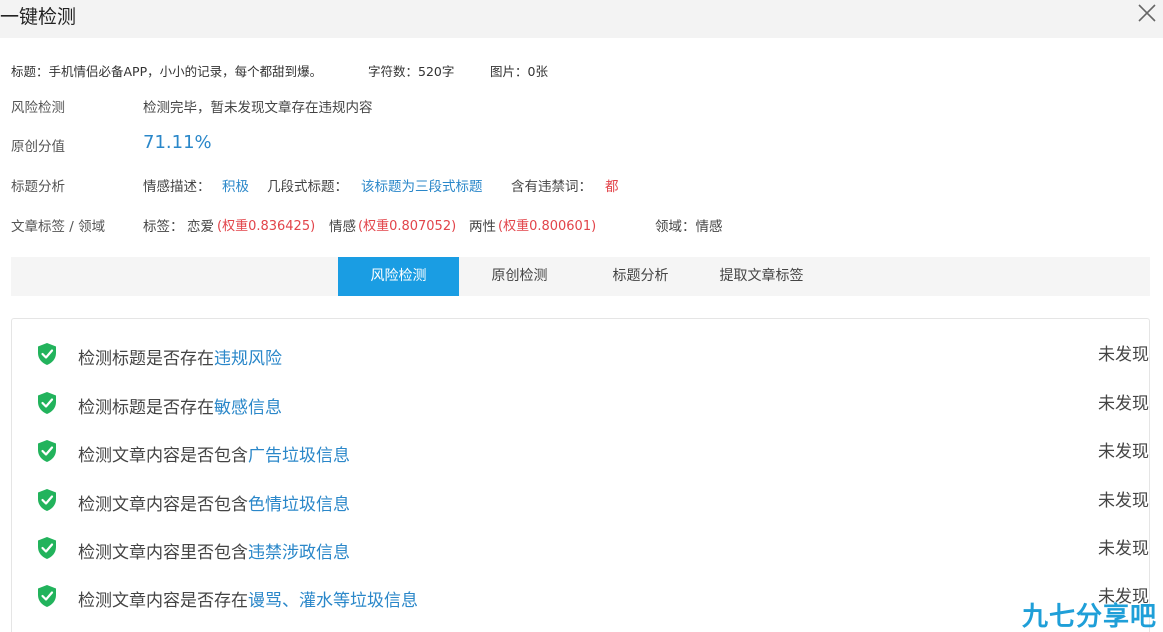  What do you see at coordinates (299, 456) in the screenshot?
I see `check-highlight: 广告垃圾信息` at bounding box center [299, 456].